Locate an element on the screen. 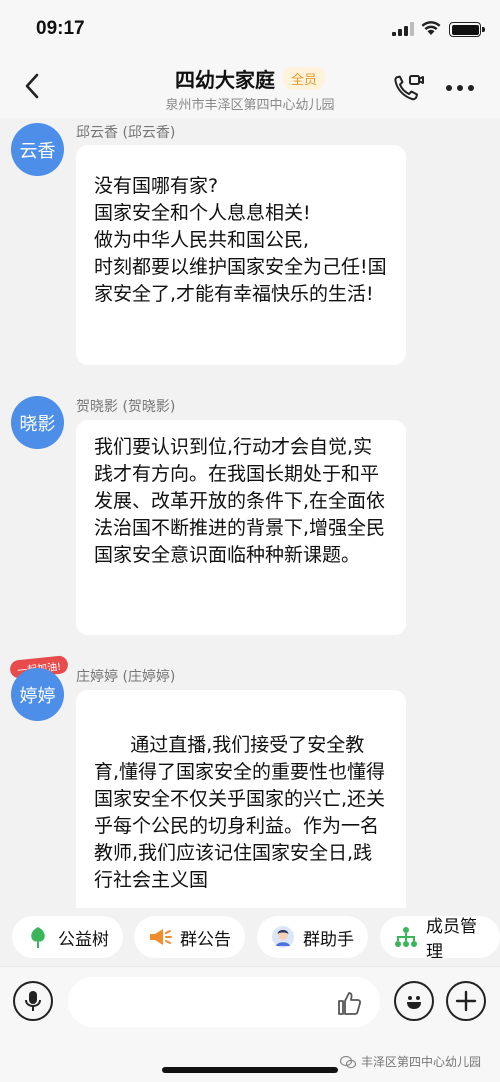  tree-icon is located at coordinates (38, 937).